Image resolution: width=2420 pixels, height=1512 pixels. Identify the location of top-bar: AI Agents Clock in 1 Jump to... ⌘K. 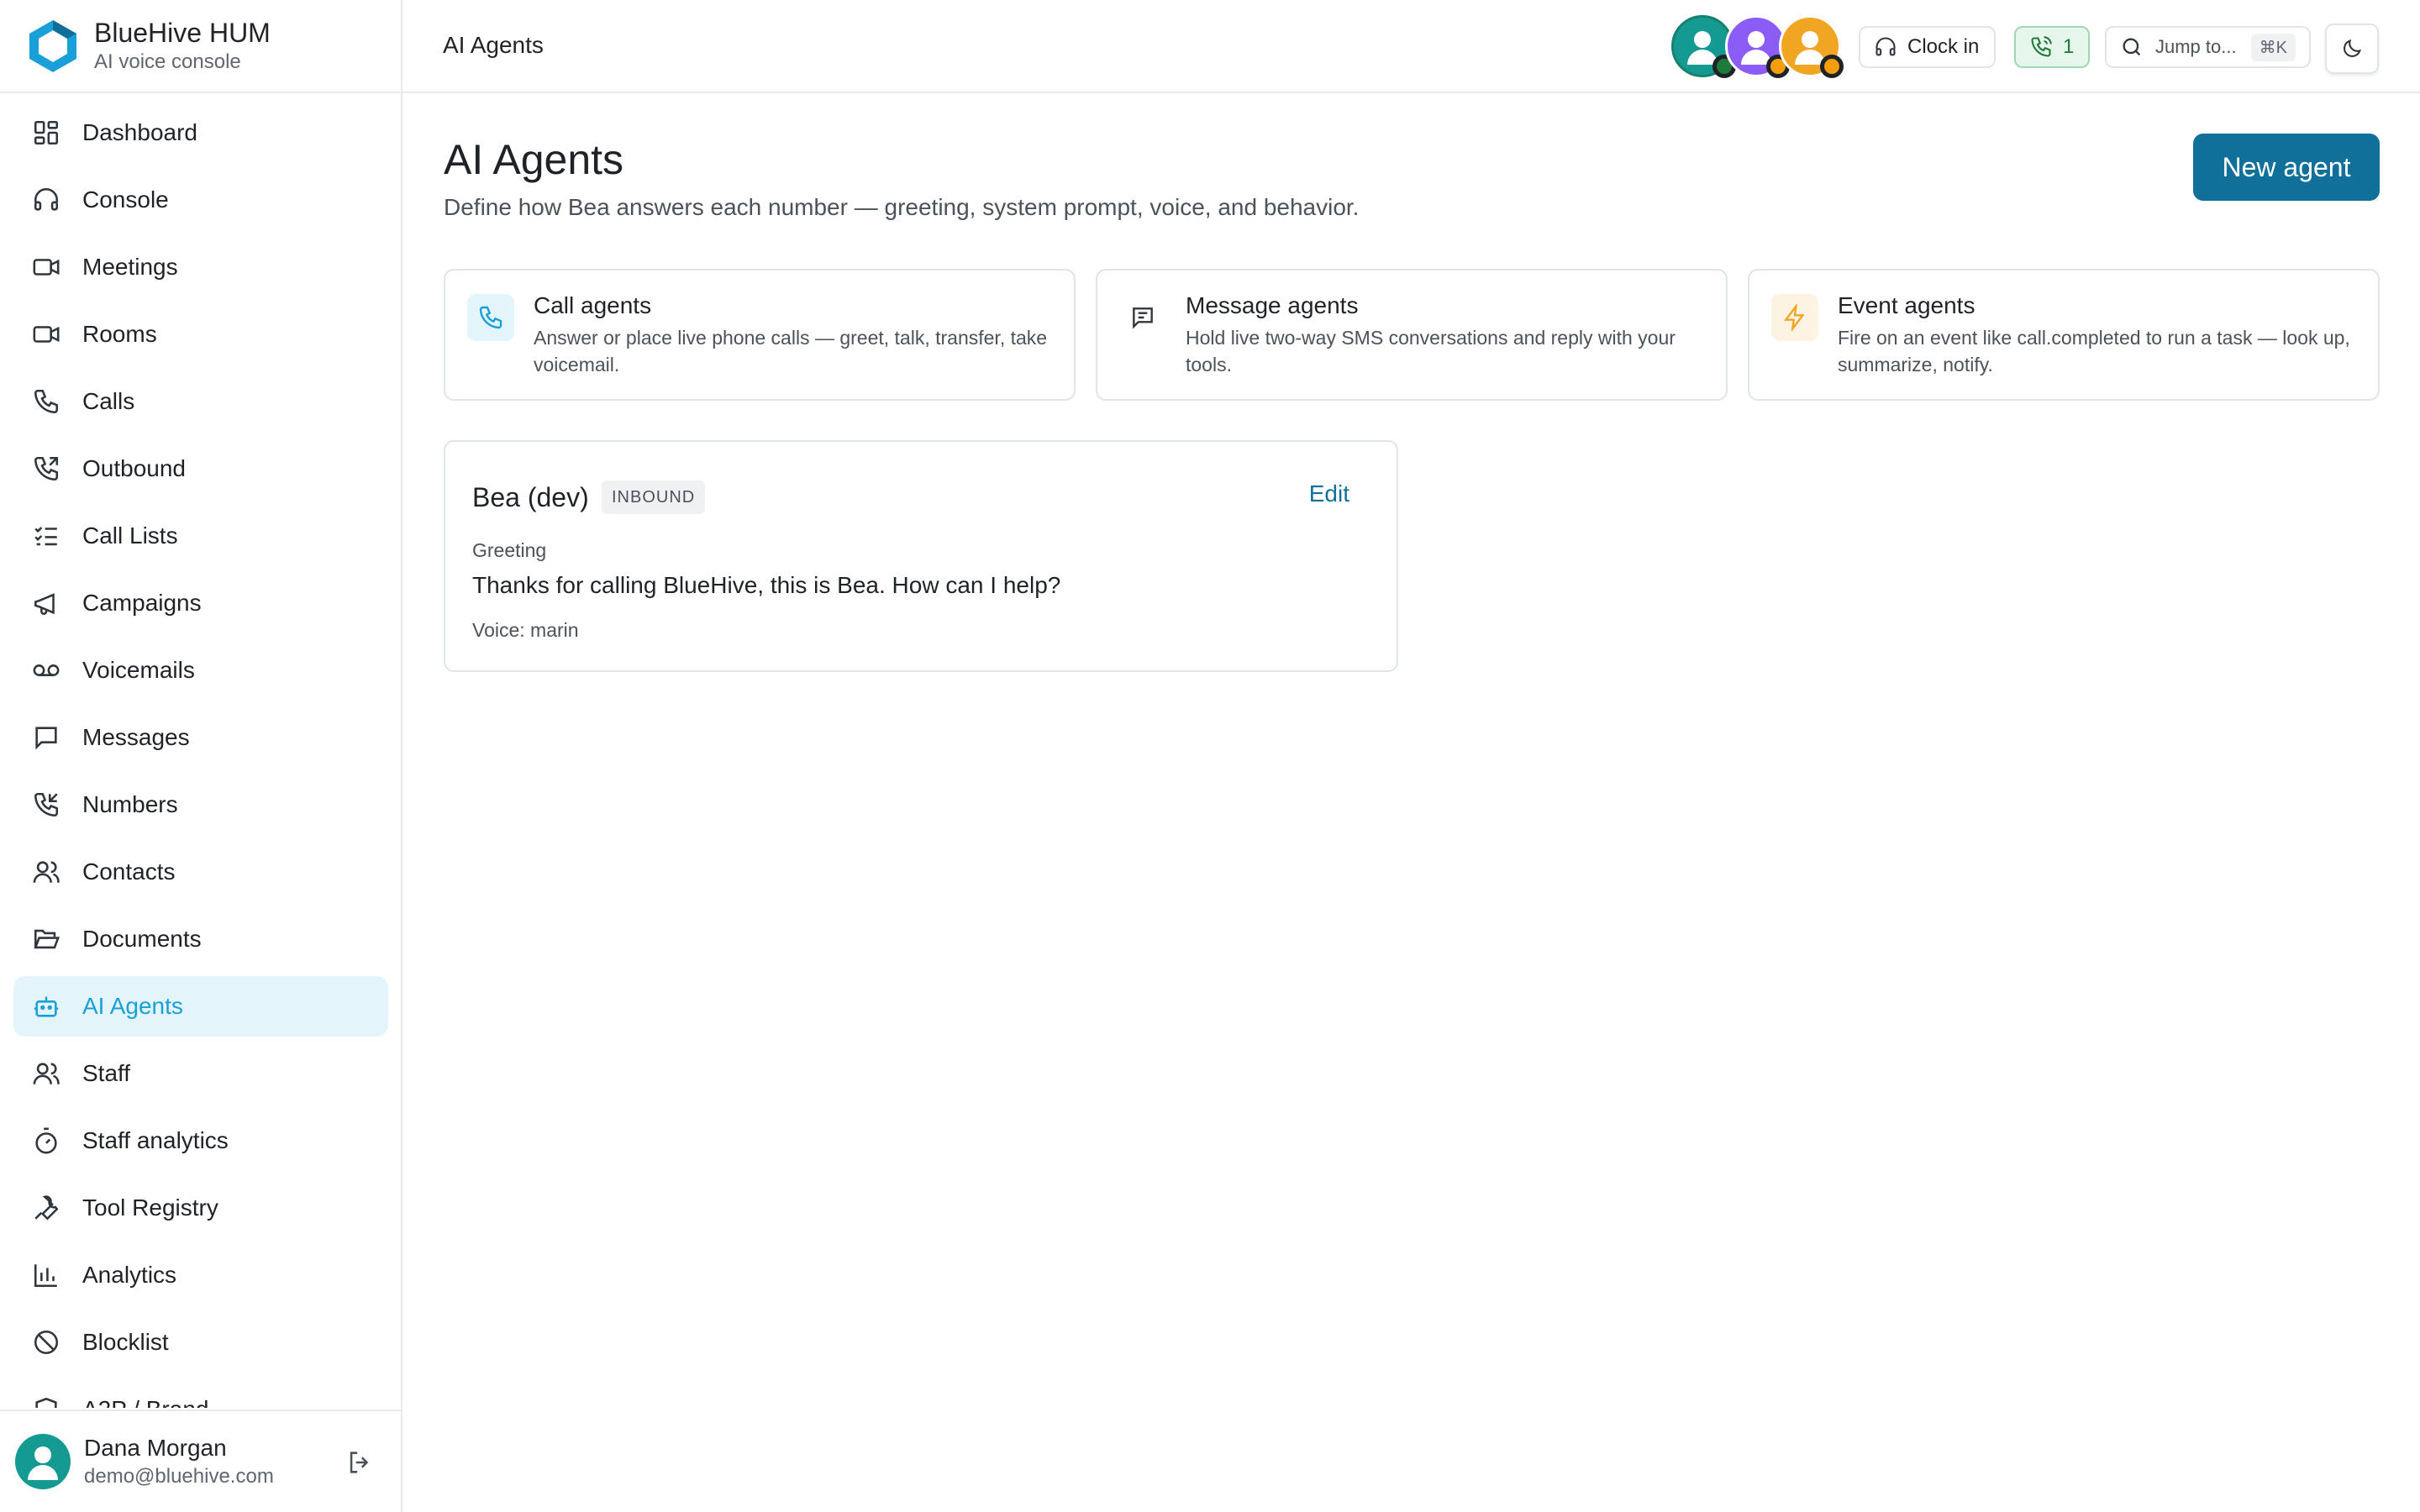
(1411, 46).